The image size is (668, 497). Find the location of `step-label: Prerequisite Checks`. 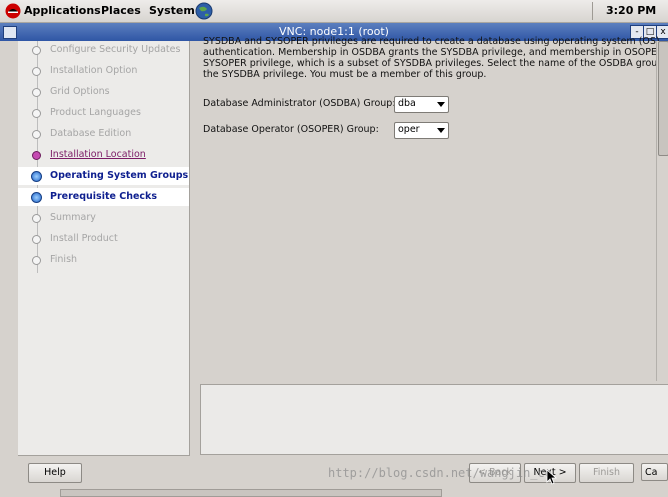

step-label: Prerequisite Checks is located at coordinates (104, 196).